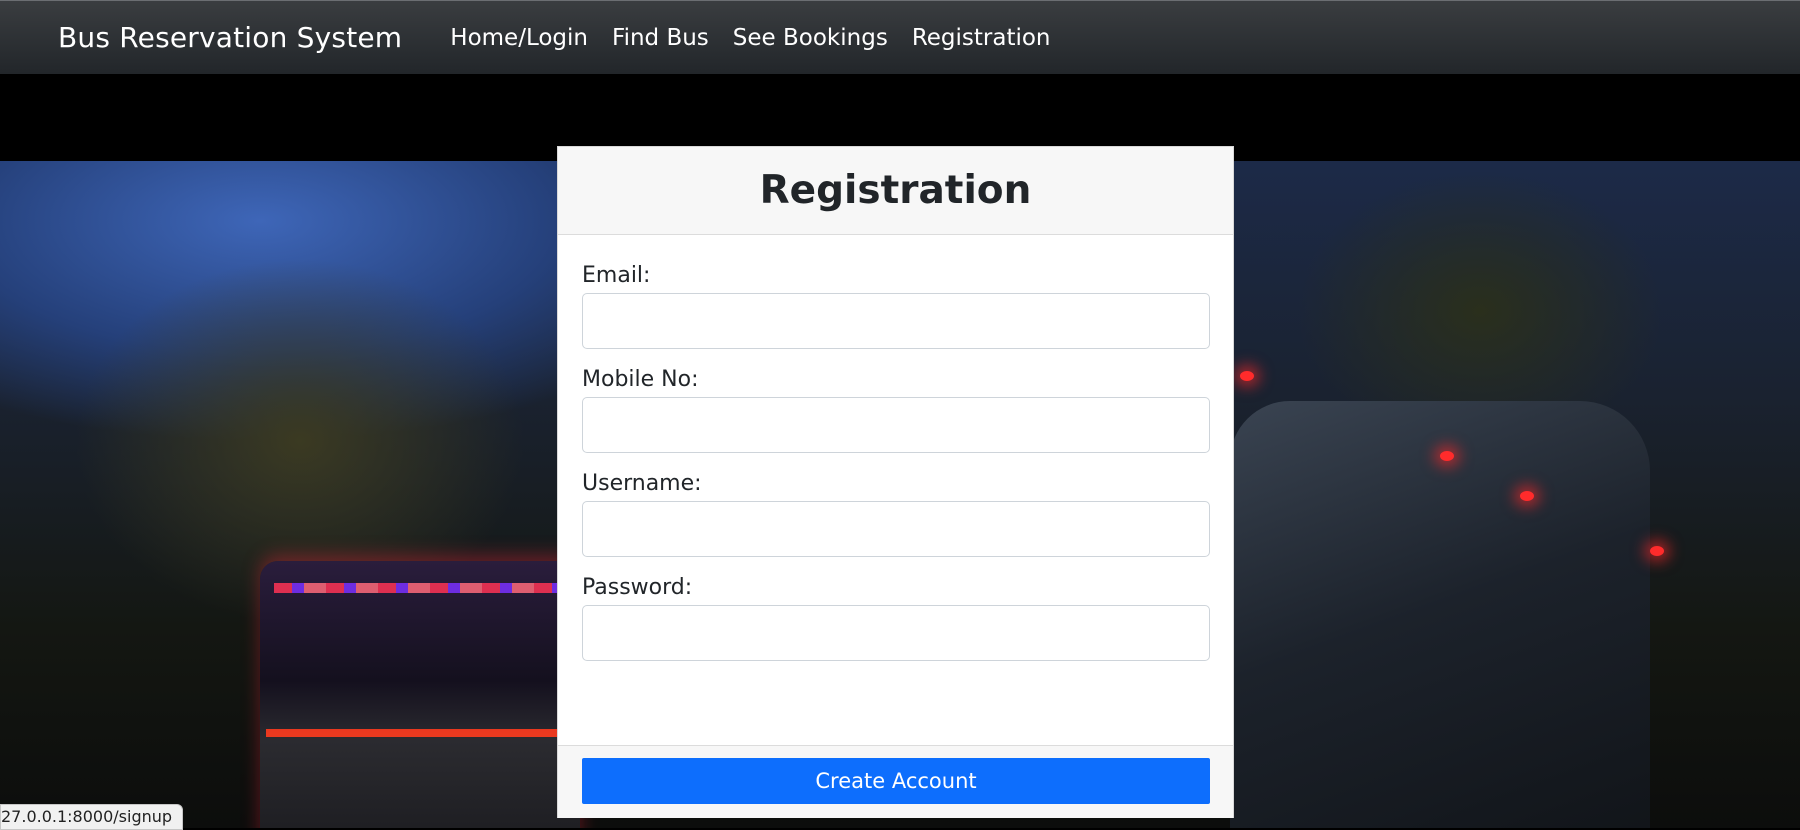 Image resolution: width=1800 pixels, height=830 pixels. What do you see at coordinates (637, 587) in the screenshot?
I see `password-label: Password:` at bounding box center [637, 587].